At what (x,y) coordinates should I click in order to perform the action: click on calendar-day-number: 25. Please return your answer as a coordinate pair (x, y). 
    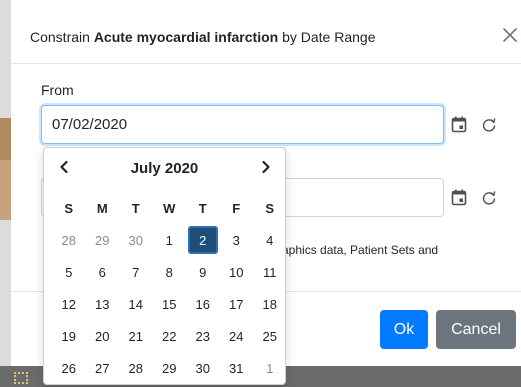
    Looking at the image, I should click on (269, 336).